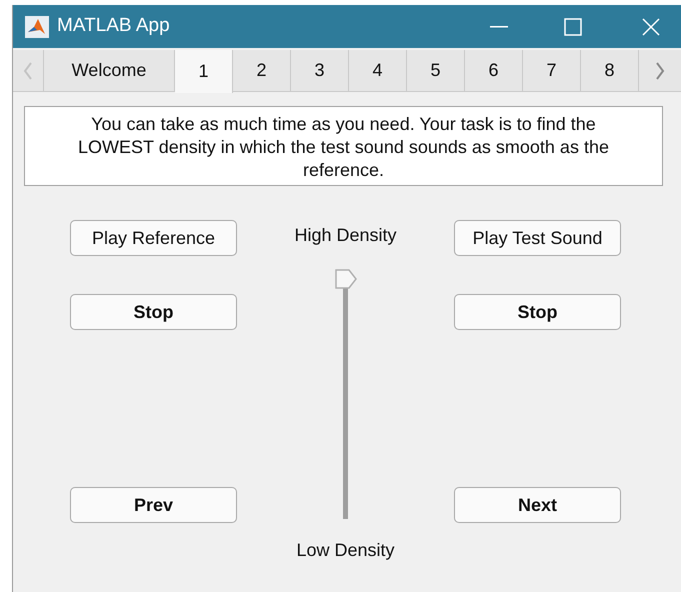 Image resolution: width=681 pixels, height=592 pixels. What do you see at coordinates (28, 71) in the screenshot?
I see `chevron-left-icon` at bounding box center [28, 71].